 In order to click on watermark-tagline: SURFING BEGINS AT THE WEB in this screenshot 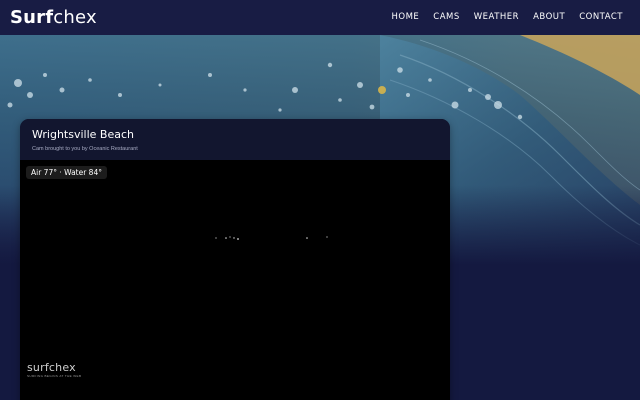, I will do `click(54, 376)`.